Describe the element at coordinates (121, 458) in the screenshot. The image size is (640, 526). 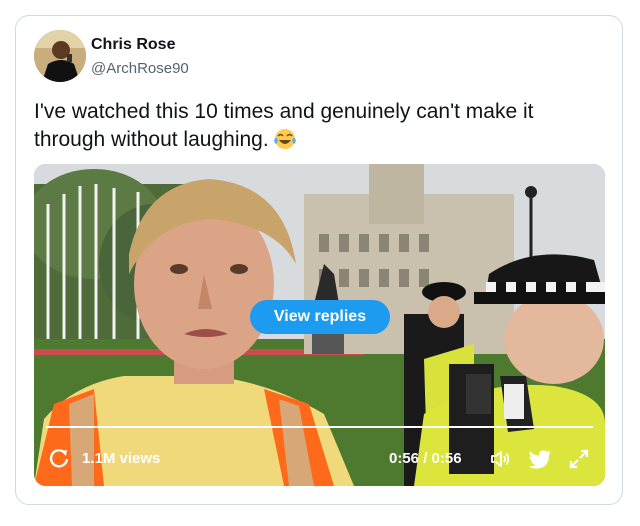
I see `view-count: 1.1M views` at that location.